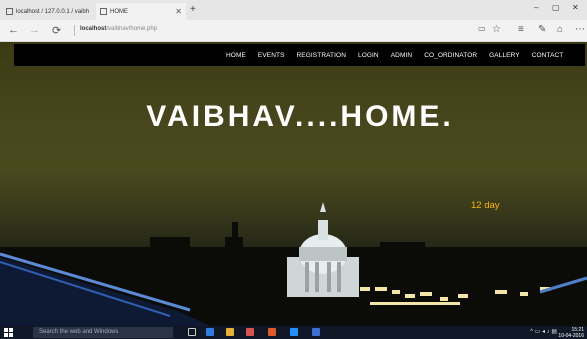 This screenshot has height=339, width=587. Describe the element at coordinates (210, 332) in the screenshot. I see `edge-icon` at that location.